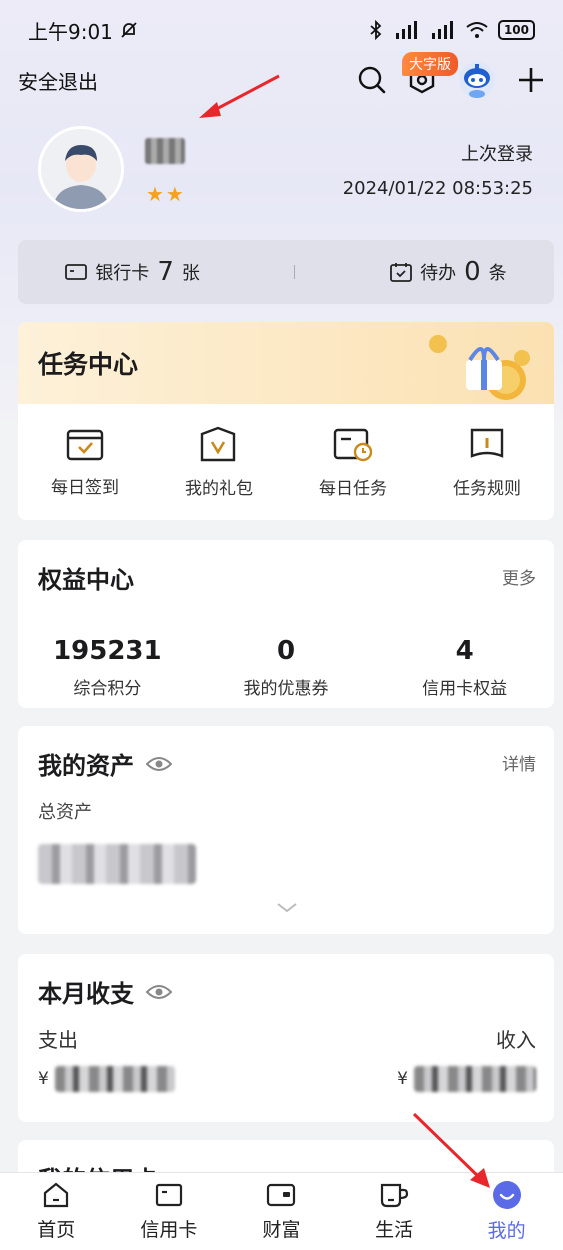  What do you see at coordinates (114, 1079) in the screenshot?
I see `expense-amount-blurred` at bounding box center [114, 1079].